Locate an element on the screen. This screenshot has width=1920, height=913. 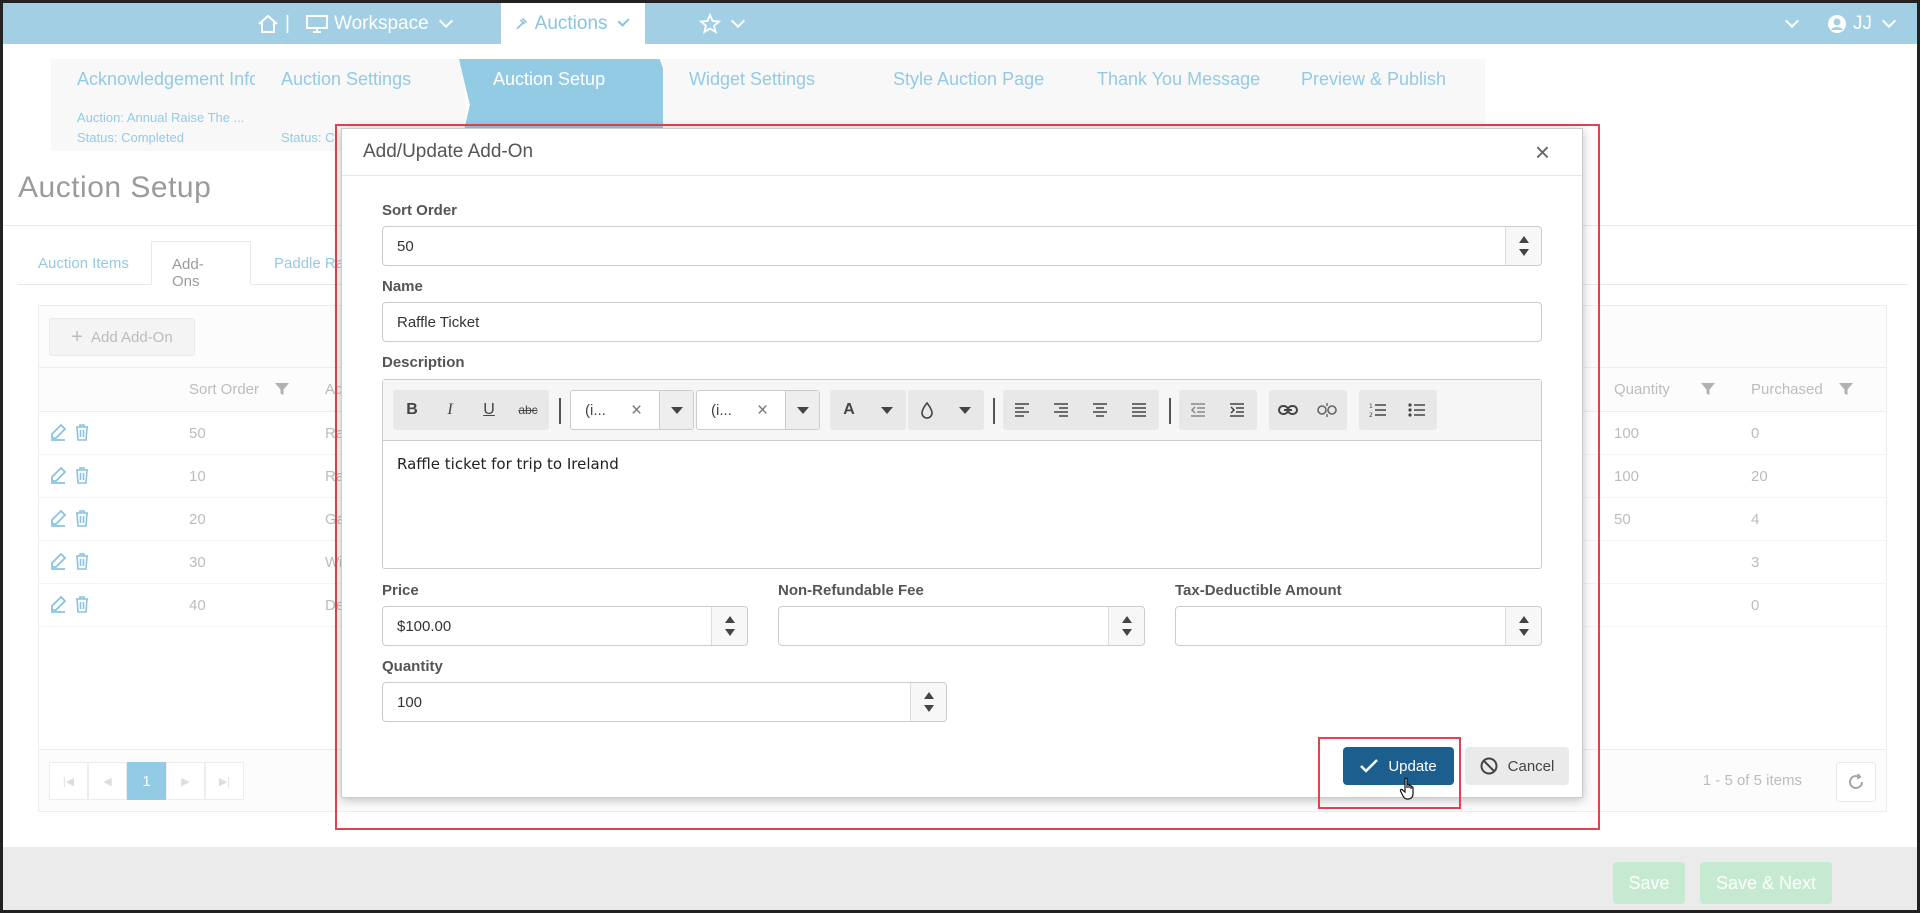
quantity-field: 100 is located at coordinates (664, 702).